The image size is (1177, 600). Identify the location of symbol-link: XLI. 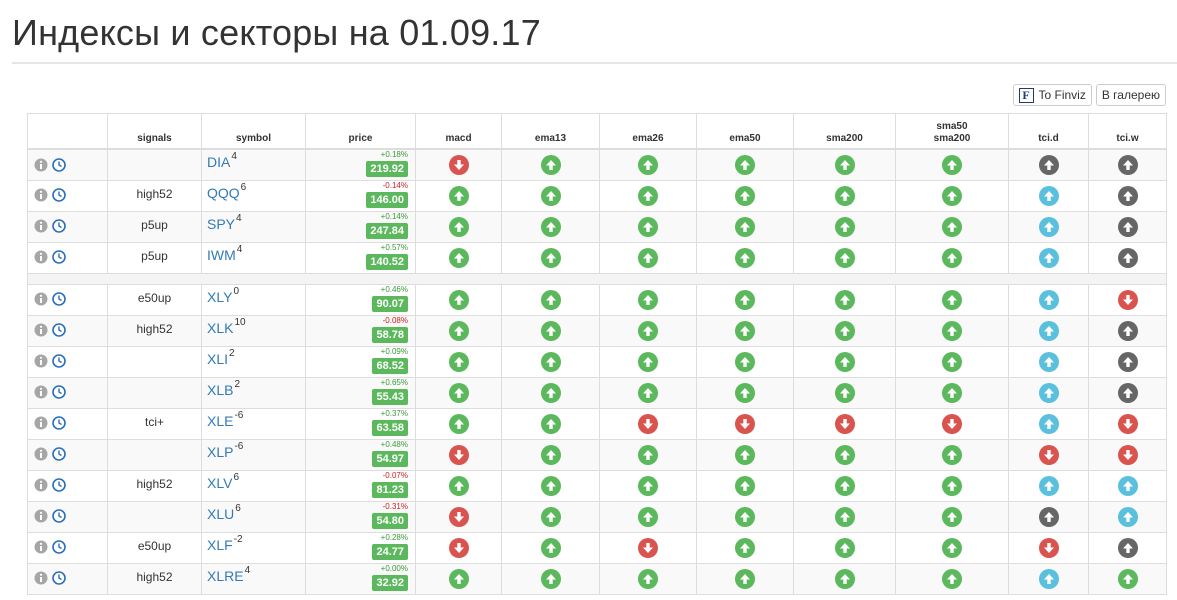
(217, 359).